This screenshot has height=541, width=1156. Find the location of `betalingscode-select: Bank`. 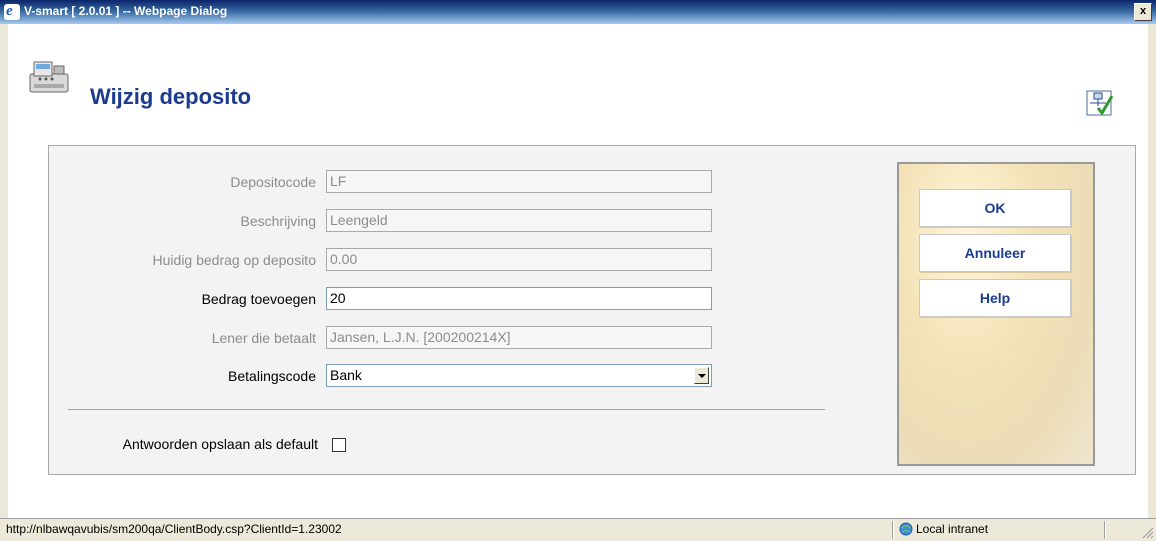

betalingscode-select: Bank is located at coordinates (519, 375).